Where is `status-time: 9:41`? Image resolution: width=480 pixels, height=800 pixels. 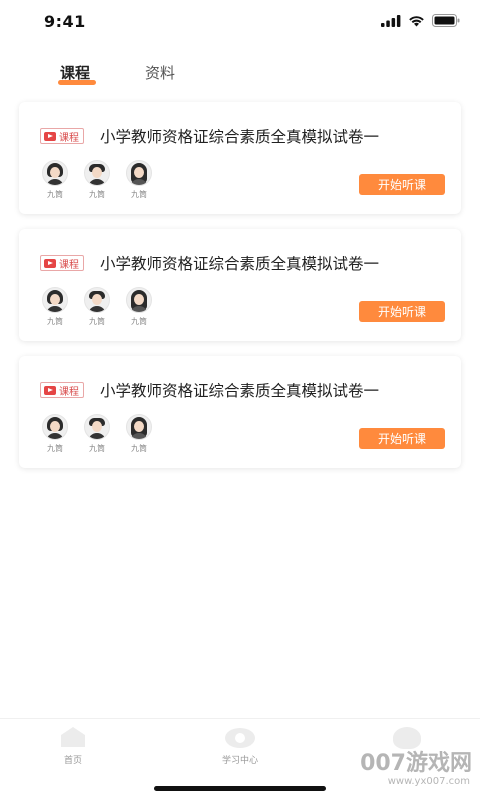 status-time: 9:41 is located at coordinates (65, 21).